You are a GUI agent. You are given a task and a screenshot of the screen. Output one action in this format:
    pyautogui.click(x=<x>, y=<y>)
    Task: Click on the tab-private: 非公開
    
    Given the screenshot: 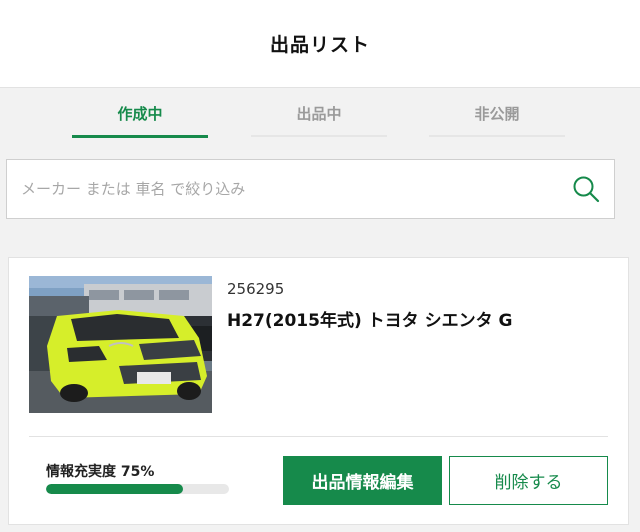 What is the action you would take?
    pyautogui.click(x=497, y=113)
    